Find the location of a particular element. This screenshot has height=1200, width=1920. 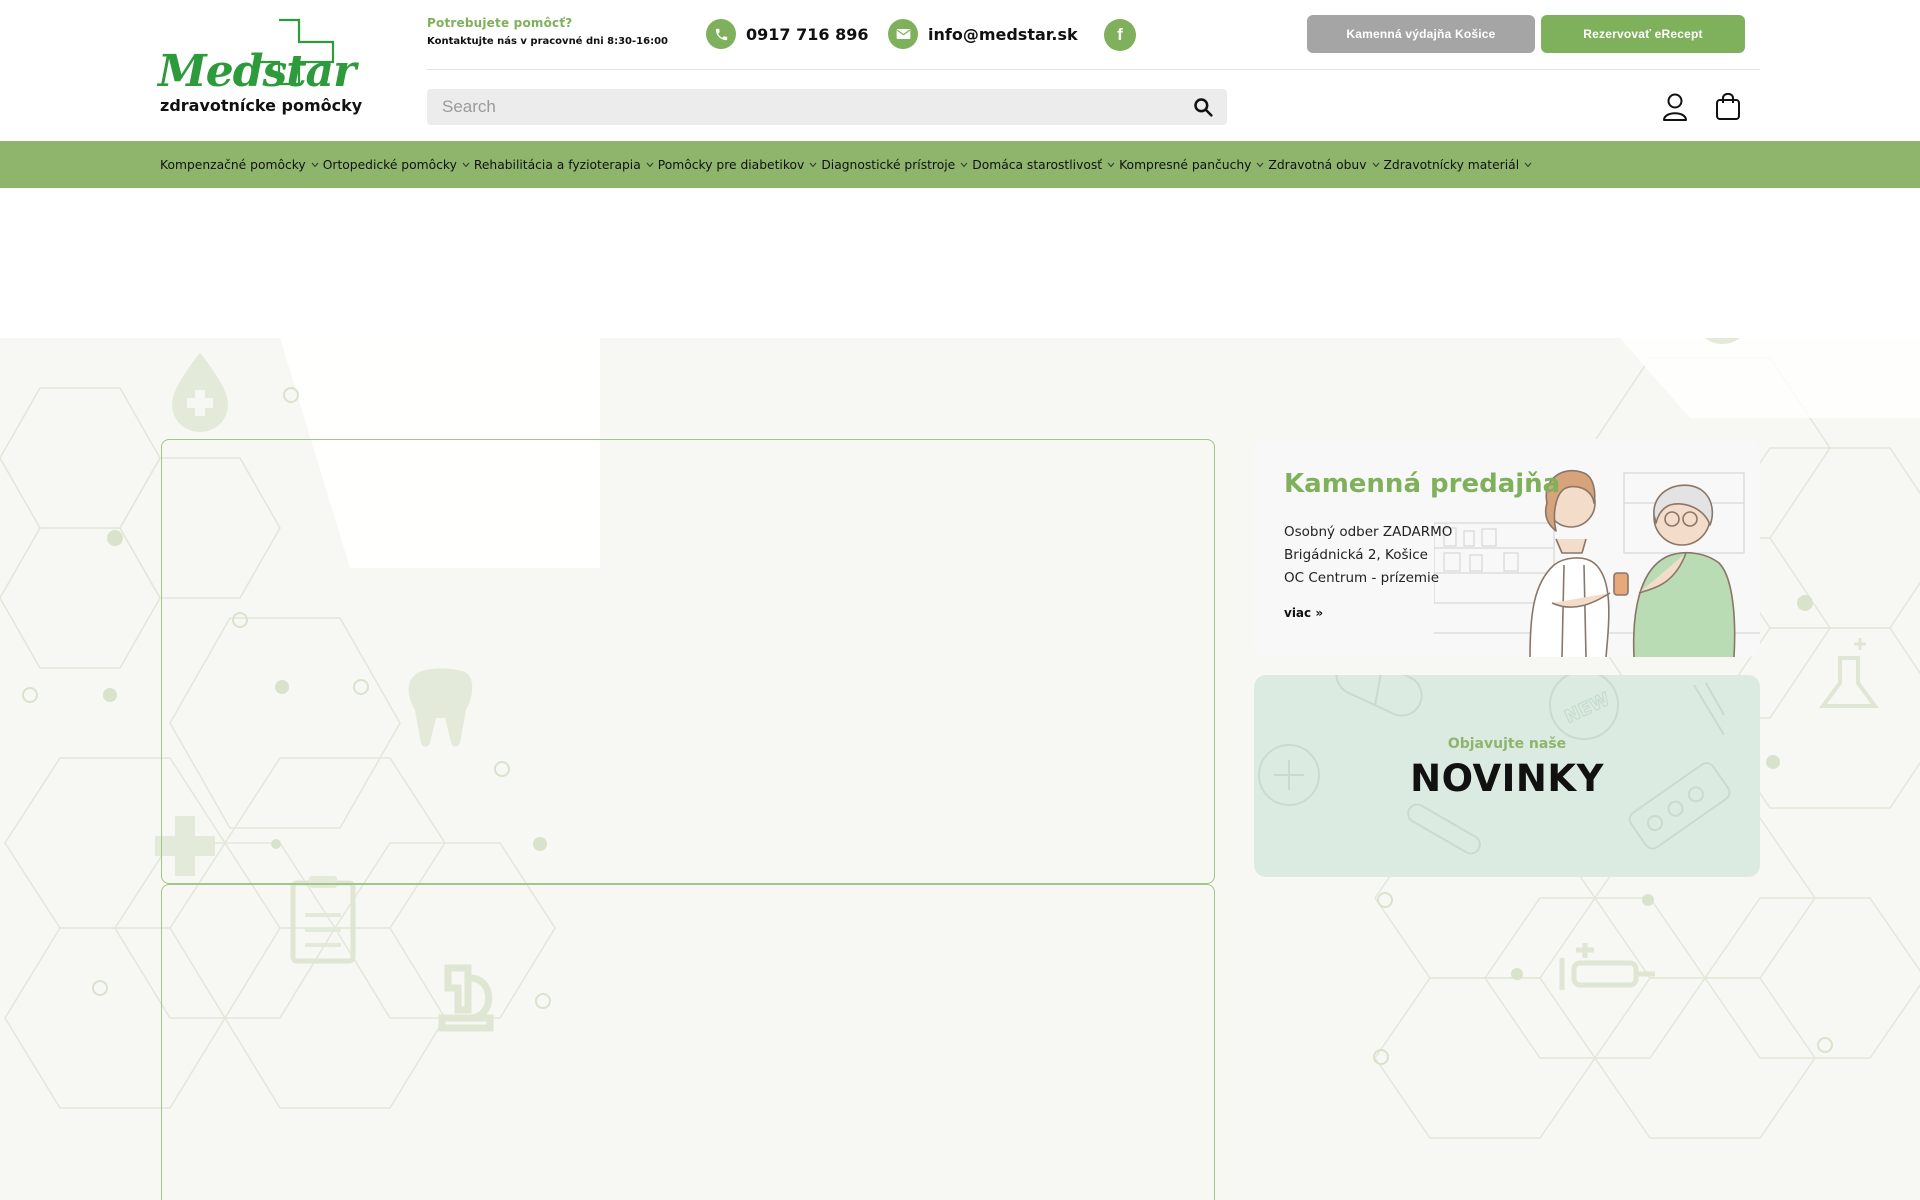

nav-item: Kompresné pančuchy is located at coordinates (1193, 165).